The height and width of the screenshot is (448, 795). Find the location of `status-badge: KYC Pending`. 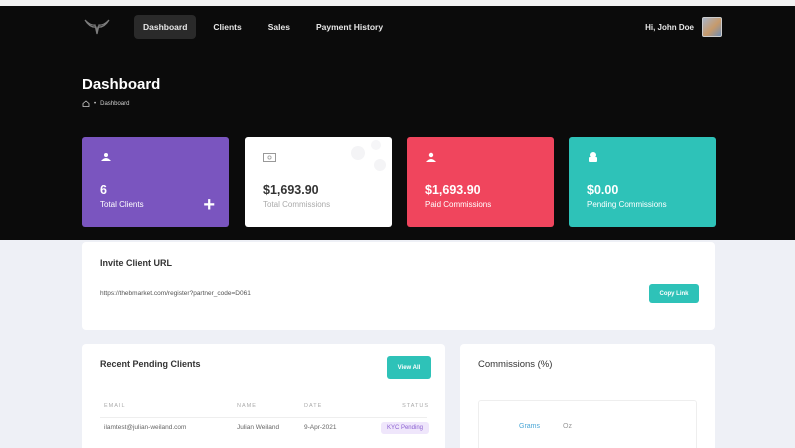

status-badge: KYC Pending is located at coordinates (404, 428).